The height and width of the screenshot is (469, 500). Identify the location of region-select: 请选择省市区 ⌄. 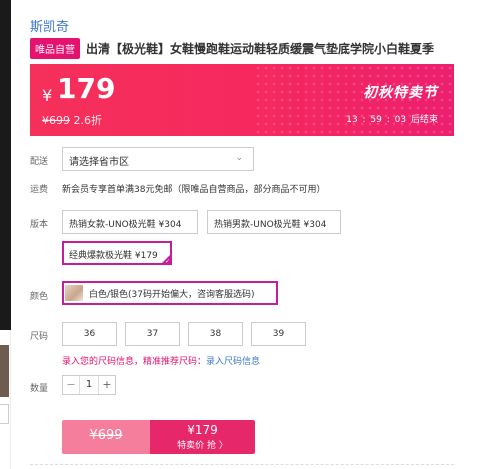
(158, 159).